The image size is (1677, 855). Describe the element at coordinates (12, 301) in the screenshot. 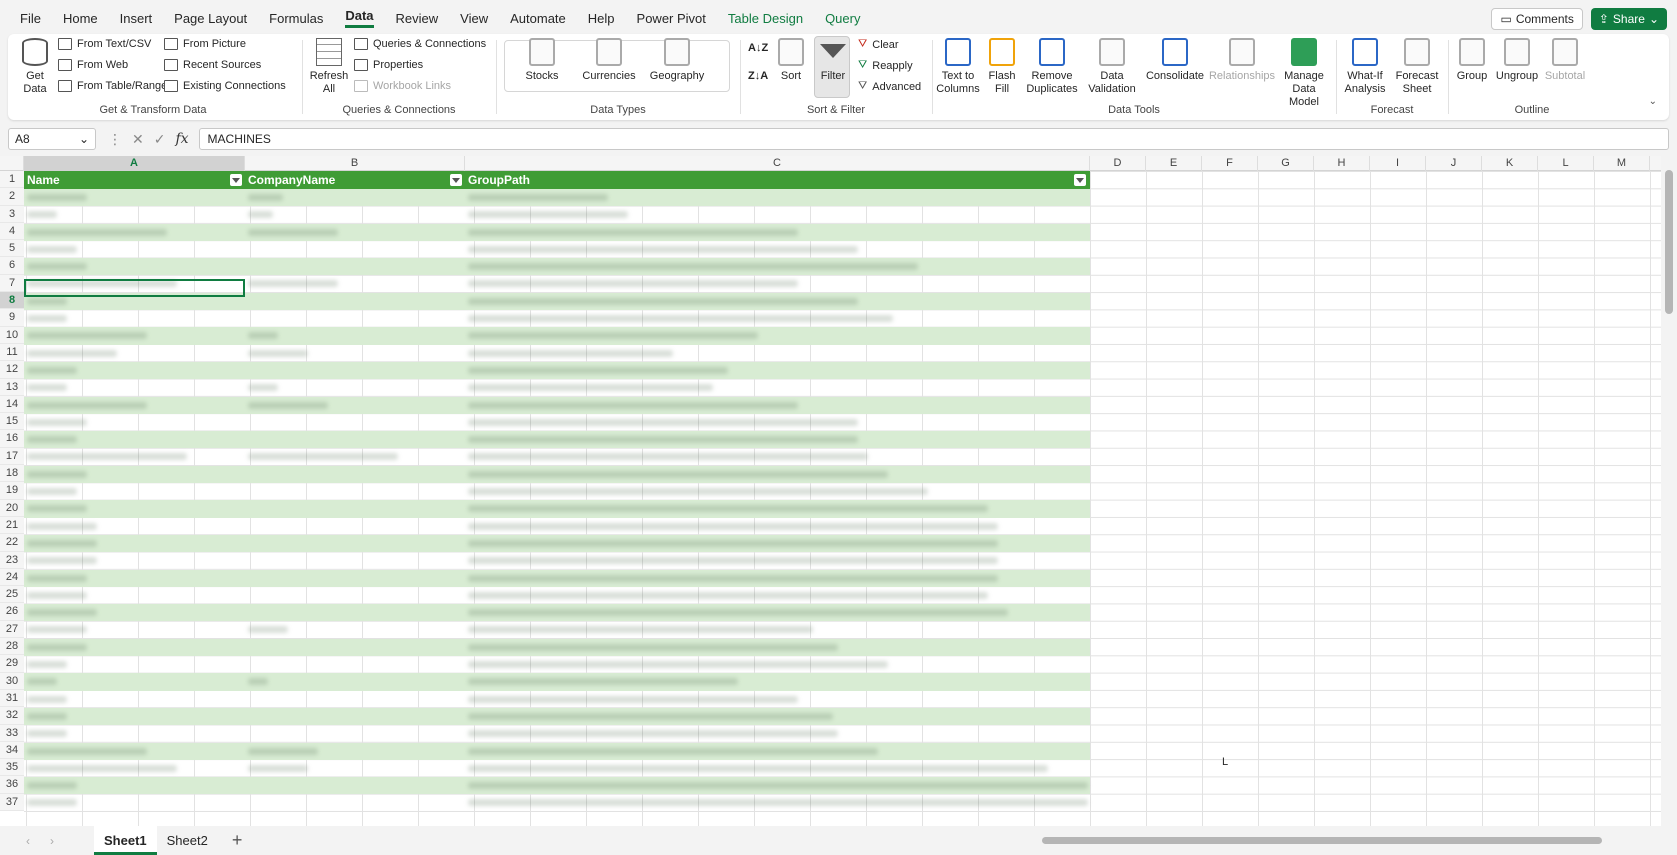

I see `row-header-8: 8` at that location.